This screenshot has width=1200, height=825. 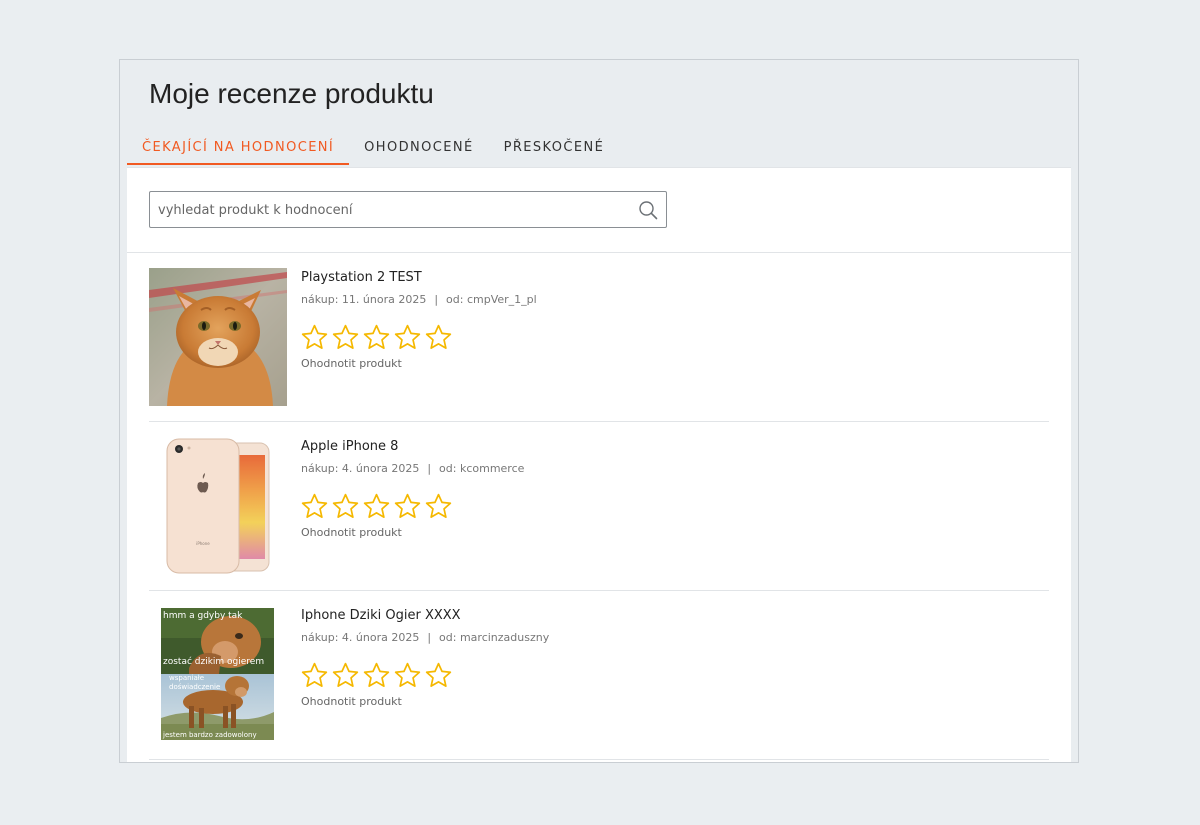 What do you see at coordinates (209, 735) in the screenshot?
I see `meme-caption: jestem bardzo zadowolony` at bounding box center [209, 735].